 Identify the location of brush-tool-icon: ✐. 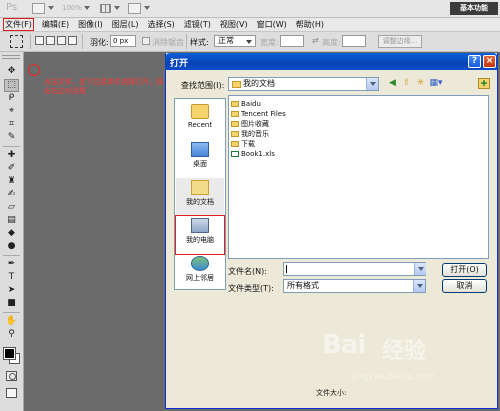
(11, 168).